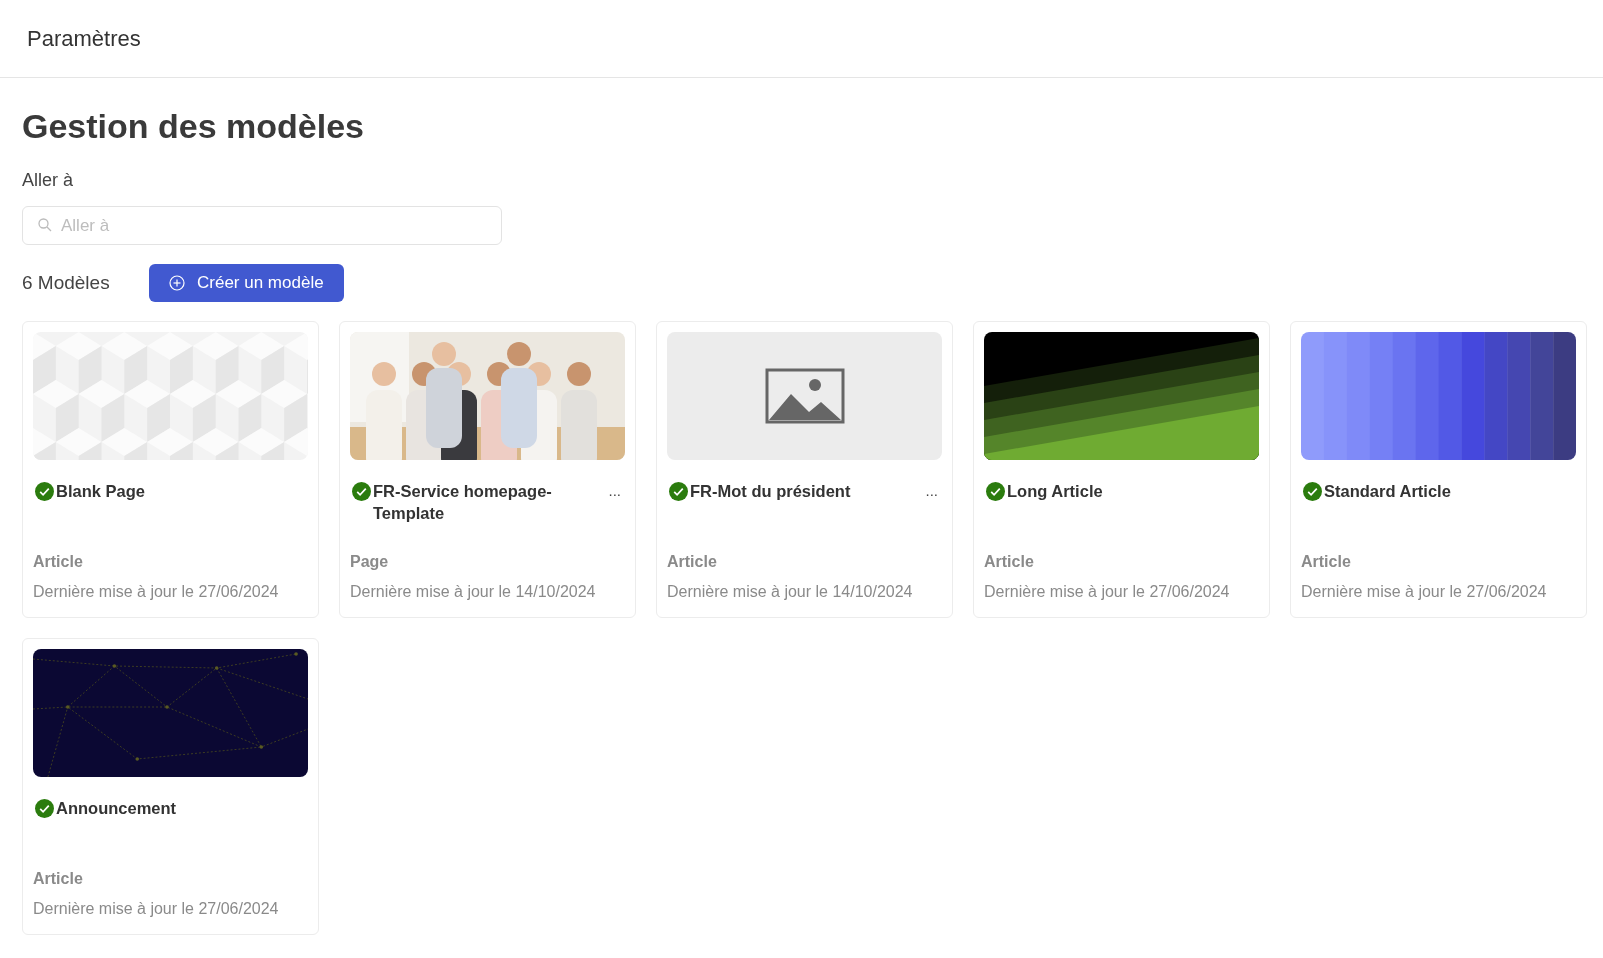  What do you see at coordinates (170, 786) in the screenshot?
I see `template-card: Announcement Article Dernière mise à jour le 27/06/2024` at bounding box center [170, 786].